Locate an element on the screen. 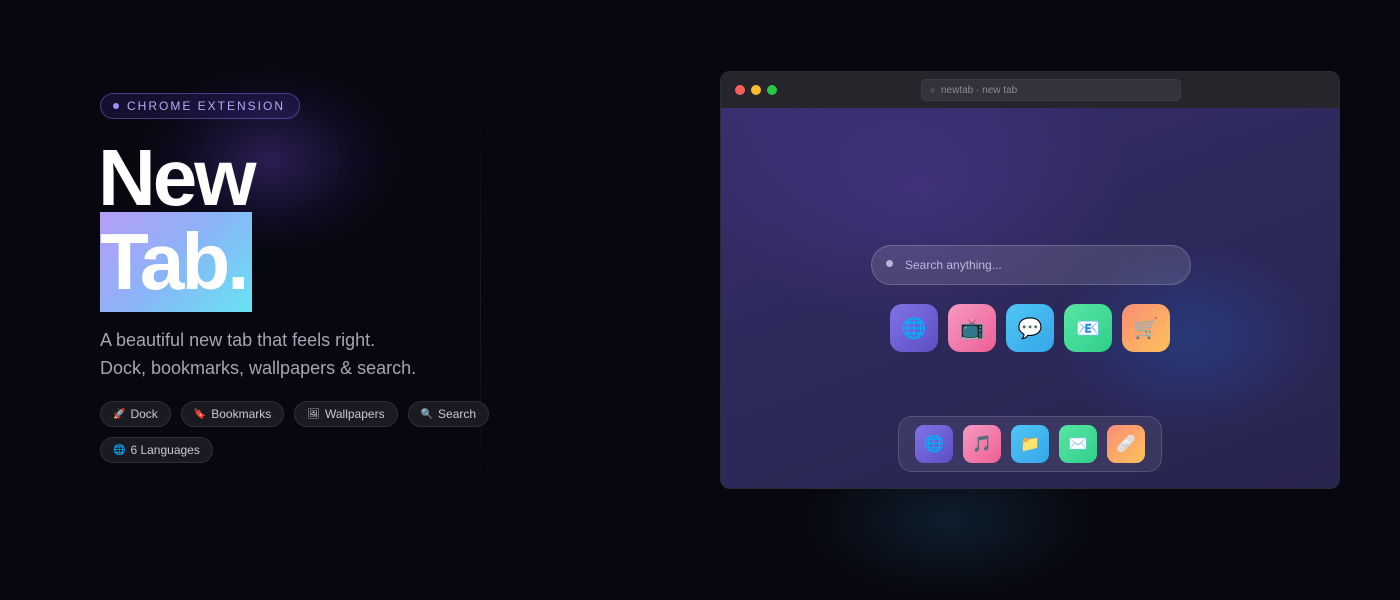 The image size is (1400, 600). app-shortcut-cart: 🛒 is located at coordinates (1146, 328).